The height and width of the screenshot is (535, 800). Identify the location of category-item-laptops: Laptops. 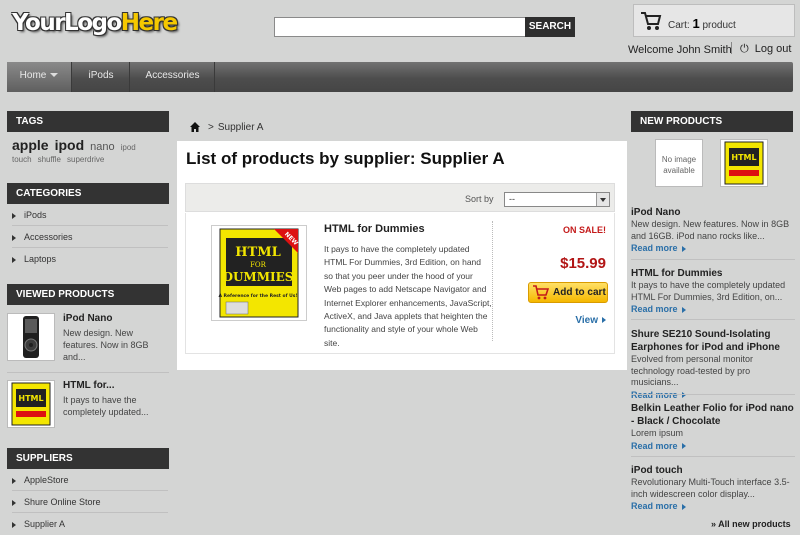
(90, 259).